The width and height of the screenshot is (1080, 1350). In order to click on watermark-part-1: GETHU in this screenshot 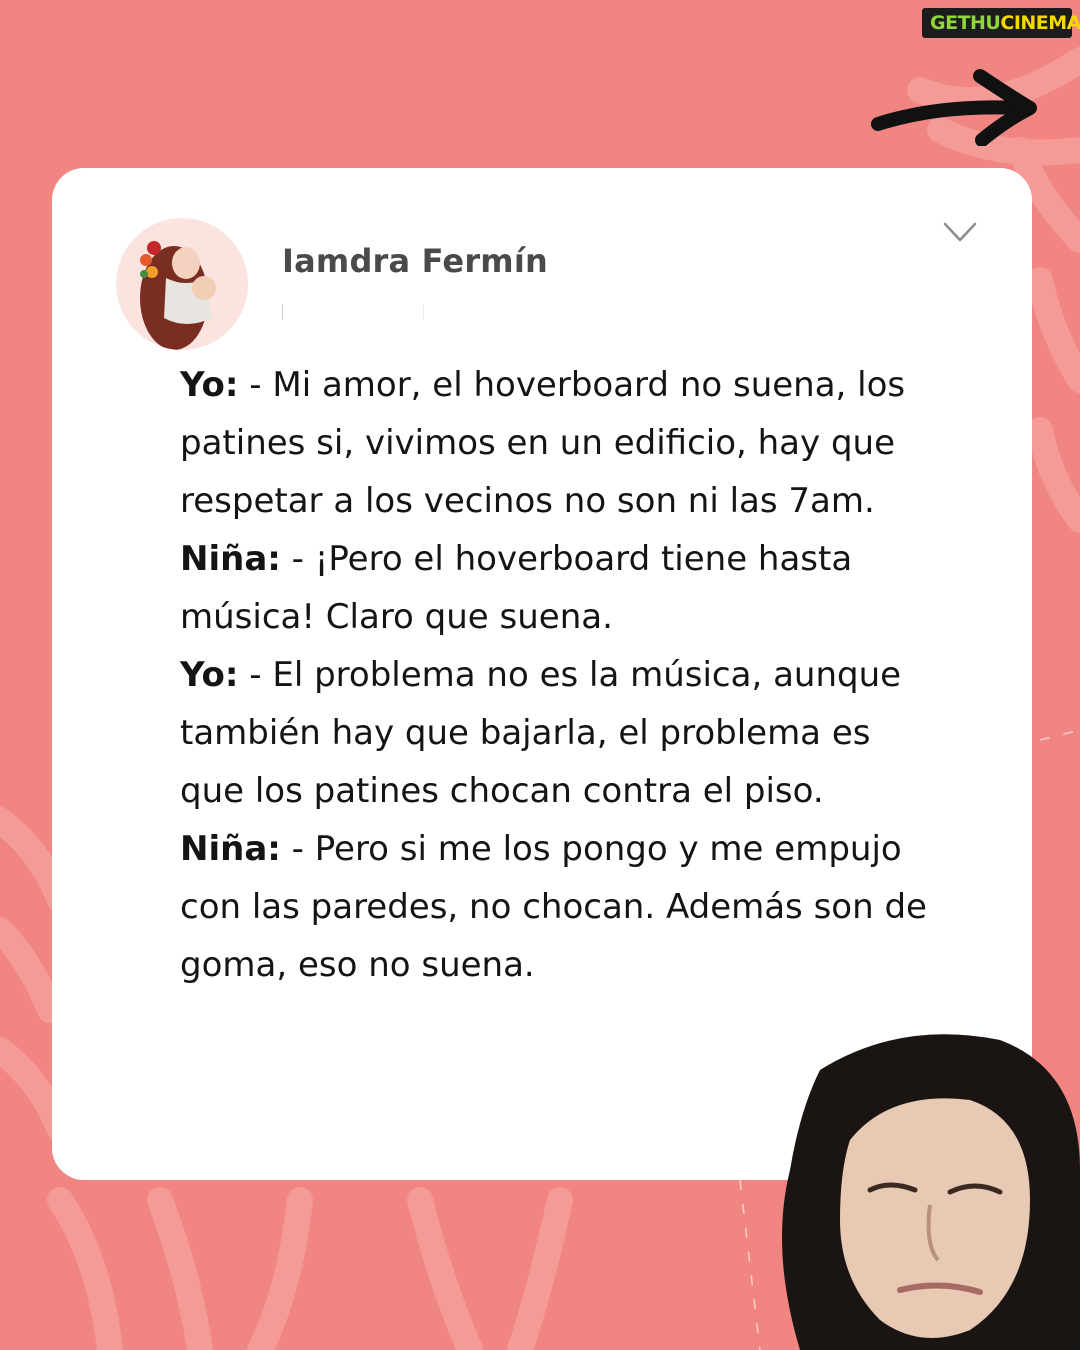, I will do `click(965, 23)`.